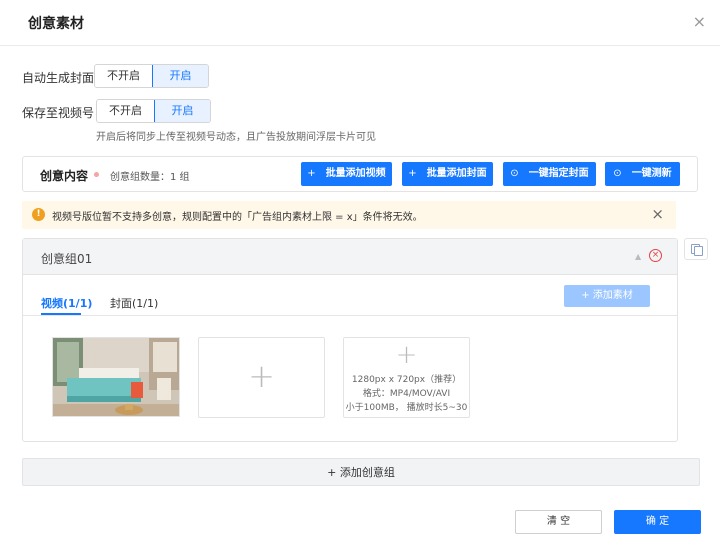  Describe the element at coordinates (38, 214) in the screenshot. I see `warning-icon: !` at that location.